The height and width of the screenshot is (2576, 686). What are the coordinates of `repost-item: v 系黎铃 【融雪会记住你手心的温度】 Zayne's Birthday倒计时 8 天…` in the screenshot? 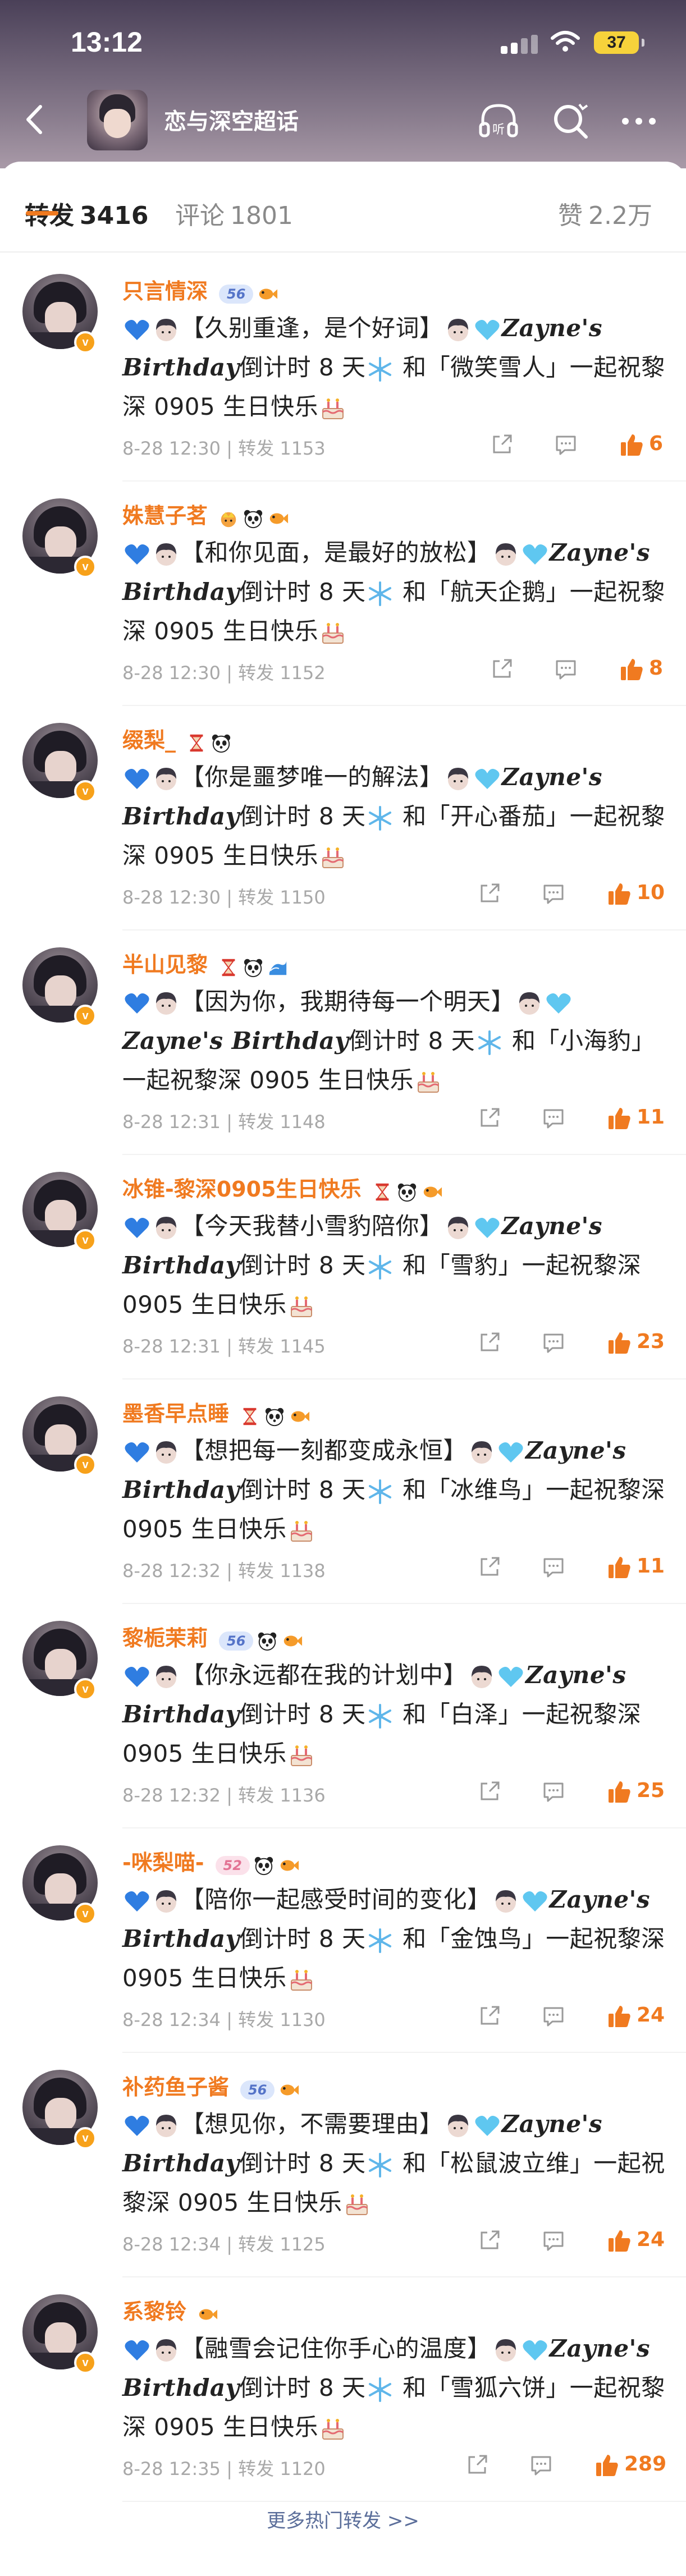 It's located at (343, 2389).